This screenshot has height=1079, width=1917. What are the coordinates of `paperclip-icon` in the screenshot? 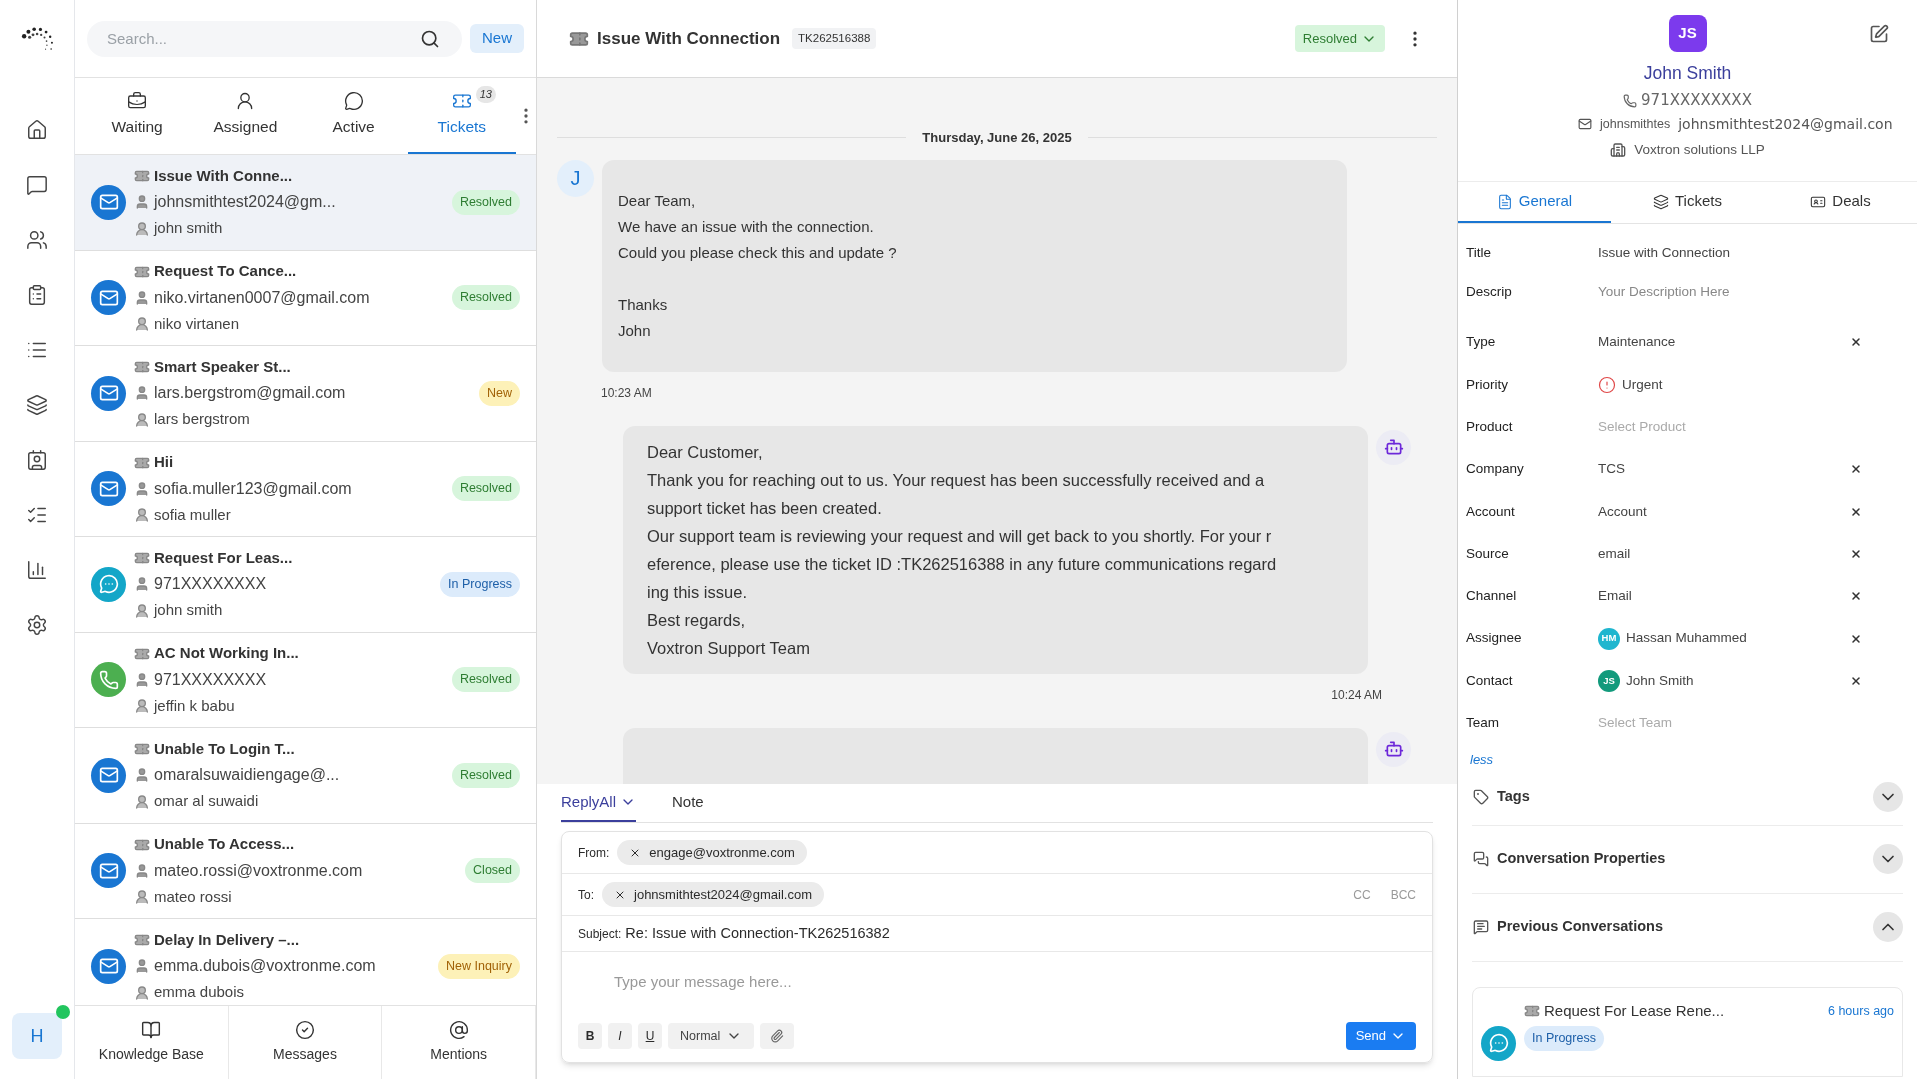 It's located at (777, 1036).